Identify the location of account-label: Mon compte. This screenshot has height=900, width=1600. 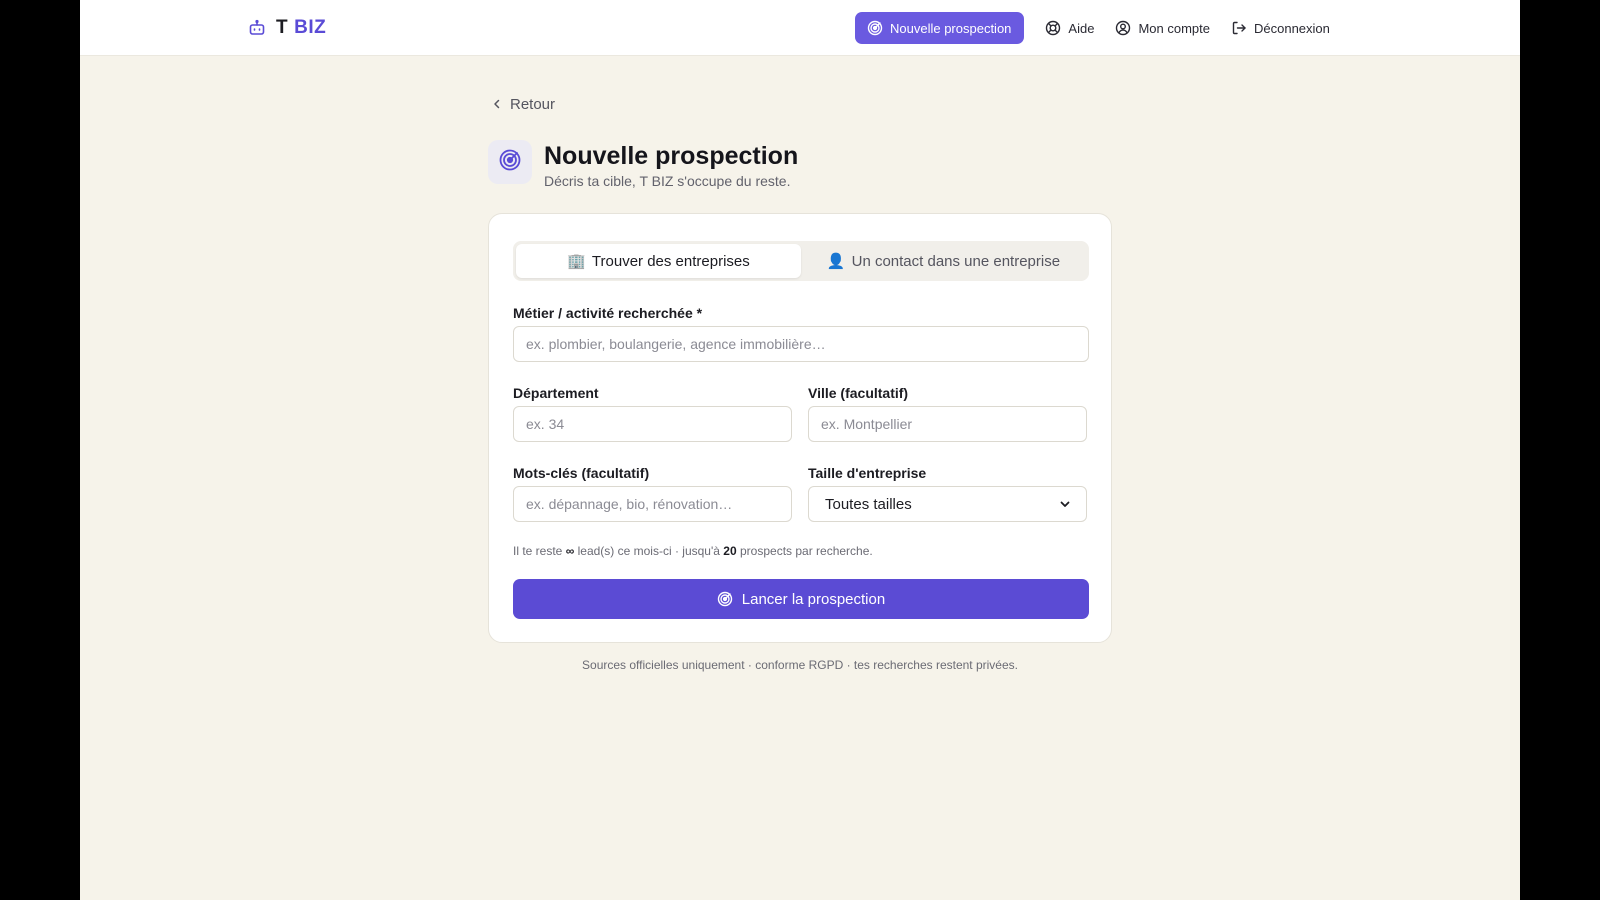
(1174, 28).